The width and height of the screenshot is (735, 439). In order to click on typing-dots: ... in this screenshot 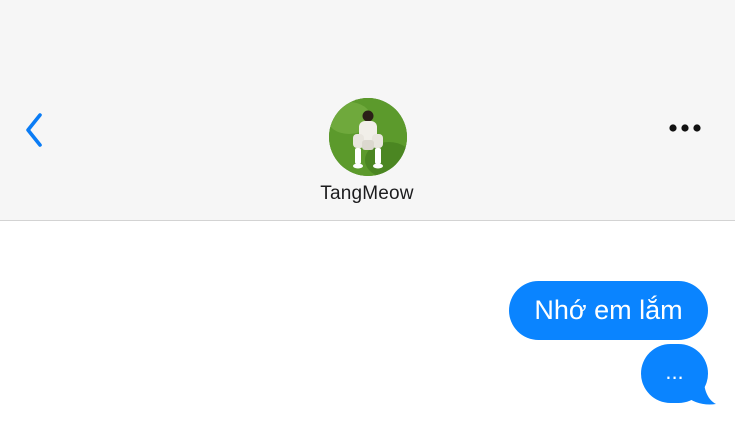, I will do `click(674, 371)`.